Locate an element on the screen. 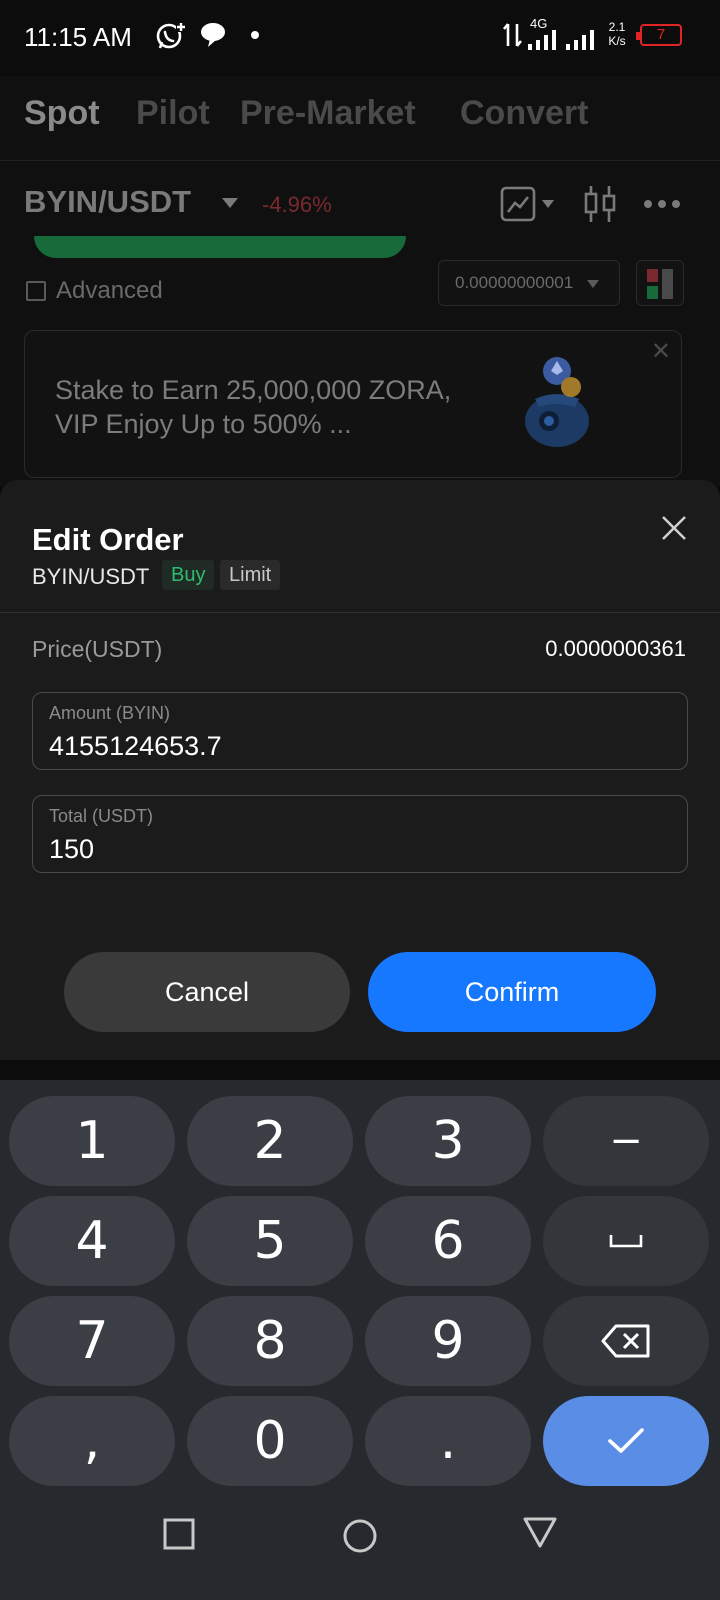  close-icon is located at coordinates (674, 528).